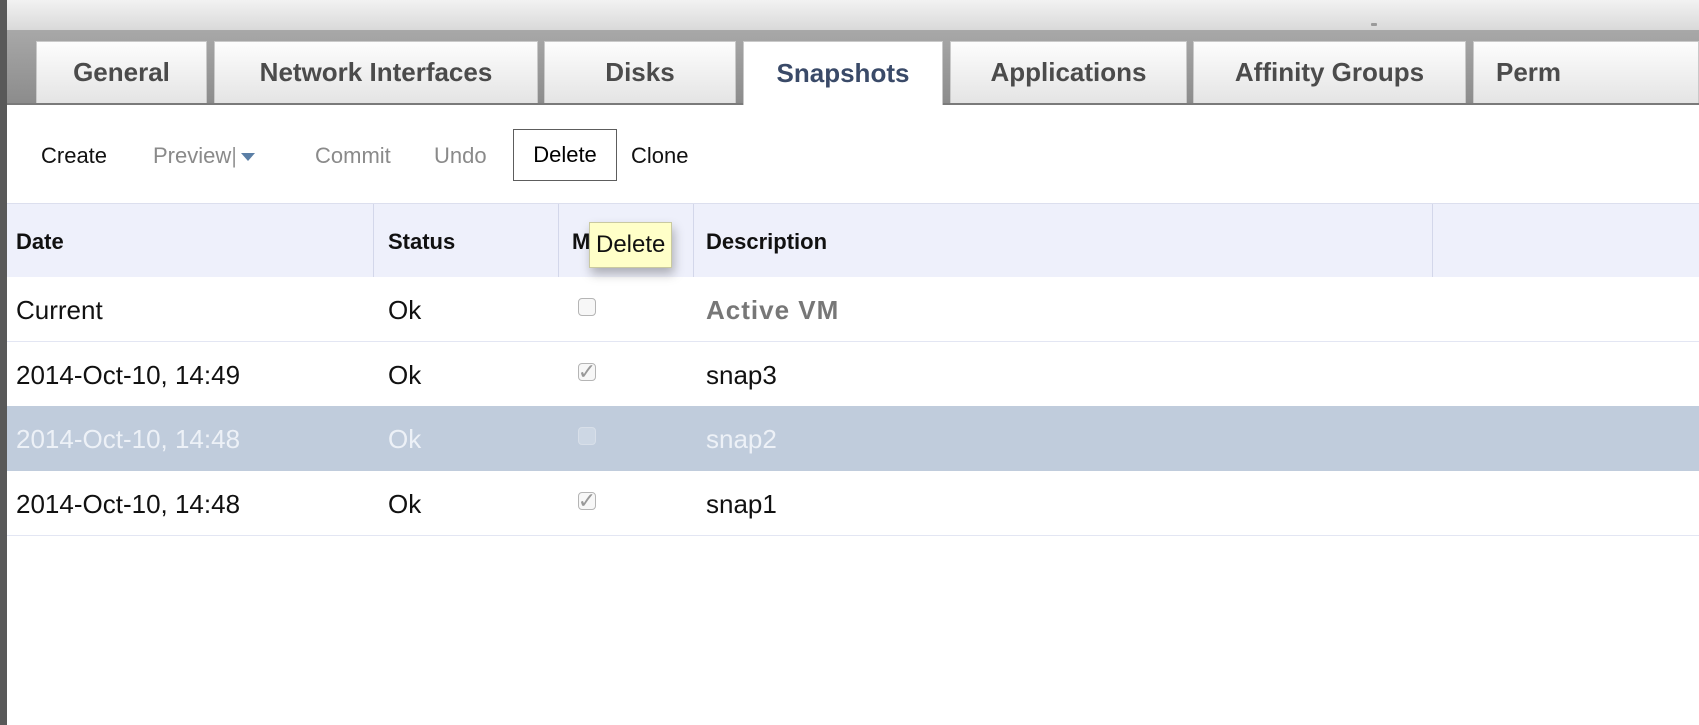 Image resolution: width=1699 pixels, height=725 pixels. I want to click on column-header-memory: M, so click(581, 242).